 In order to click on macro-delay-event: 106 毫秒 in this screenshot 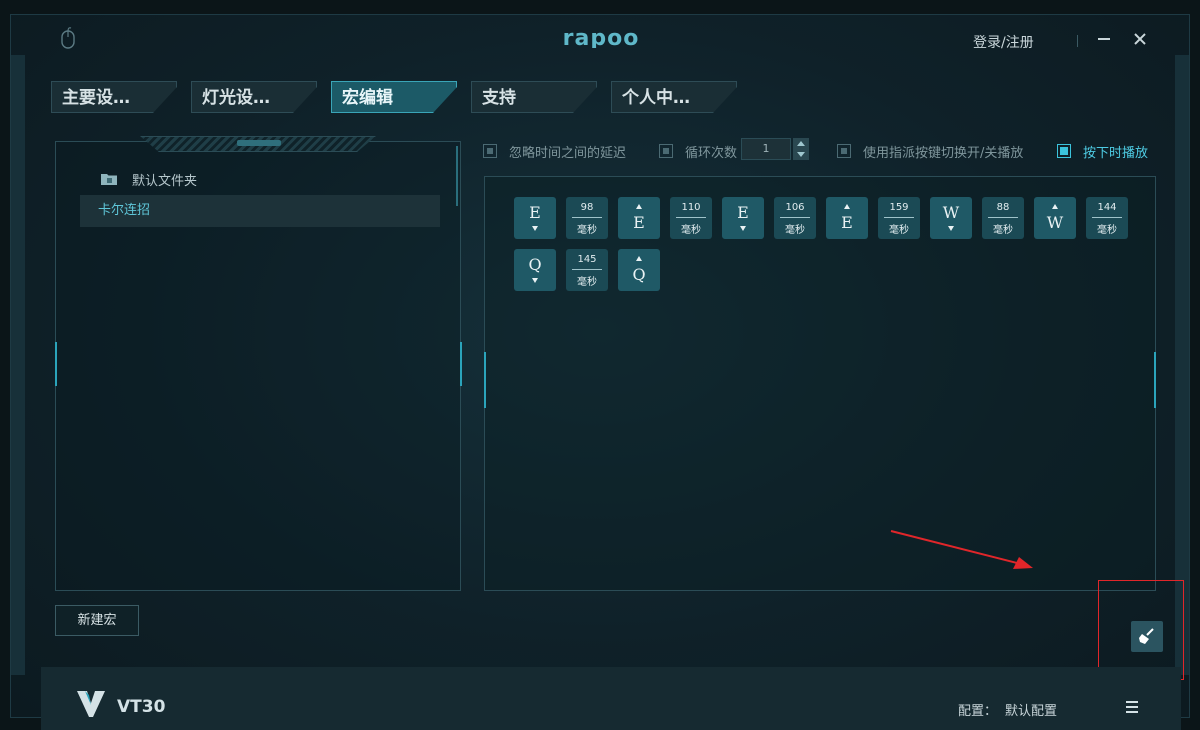, I will do `click(795, 218)`.